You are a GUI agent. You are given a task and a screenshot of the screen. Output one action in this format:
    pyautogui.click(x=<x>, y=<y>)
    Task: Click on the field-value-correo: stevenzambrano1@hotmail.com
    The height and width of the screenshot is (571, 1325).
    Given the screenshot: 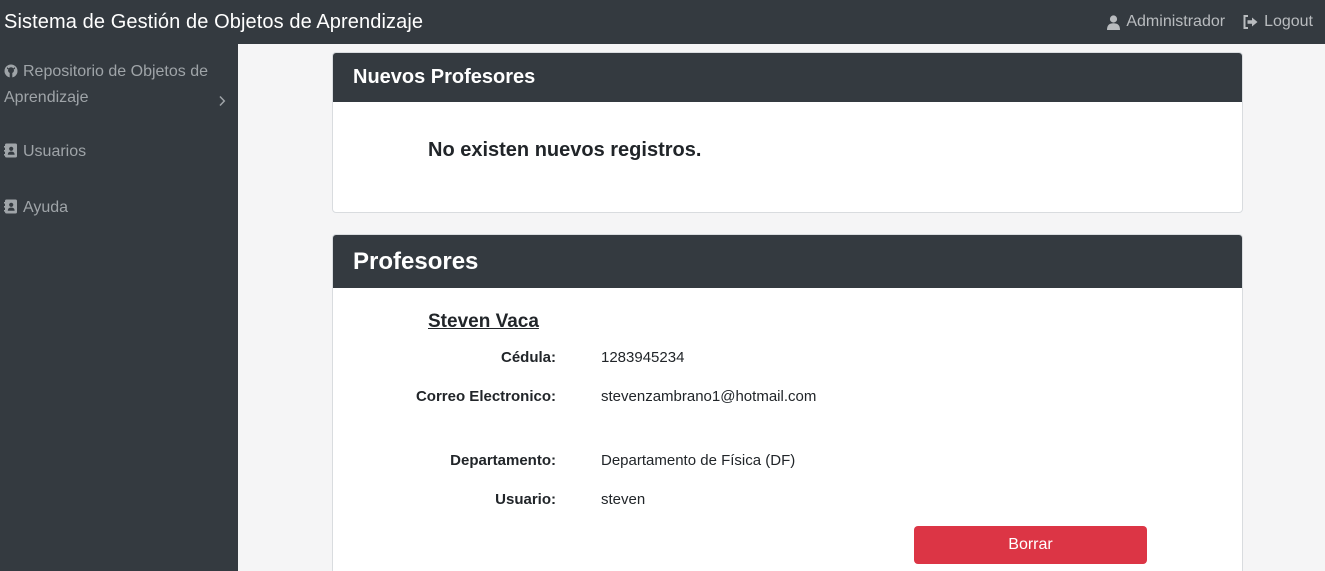 What is the action you would take?
    pyautogui.click(x=709, y=396)
    